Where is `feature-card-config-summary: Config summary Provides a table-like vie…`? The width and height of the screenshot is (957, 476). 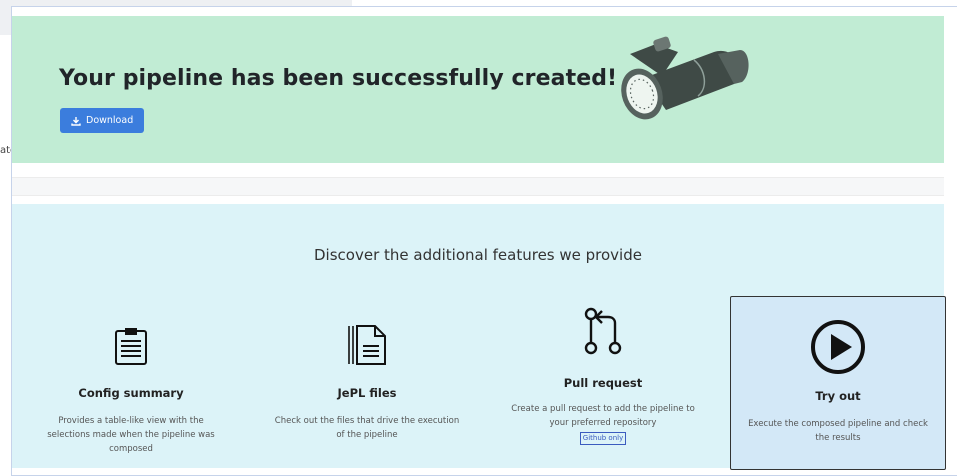
feature-card-config-summary: Config summary Provides a table-like vie… is located at coordinates (131, 380).